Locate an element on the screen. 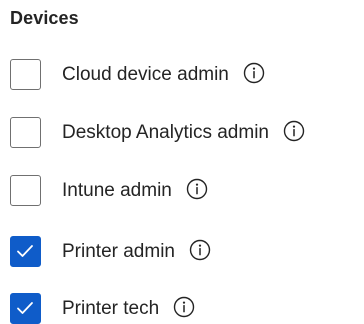 Image resolution: width=364 pixels, height=324 pixels. section-title: Devices is located at coordinates (44, 18).